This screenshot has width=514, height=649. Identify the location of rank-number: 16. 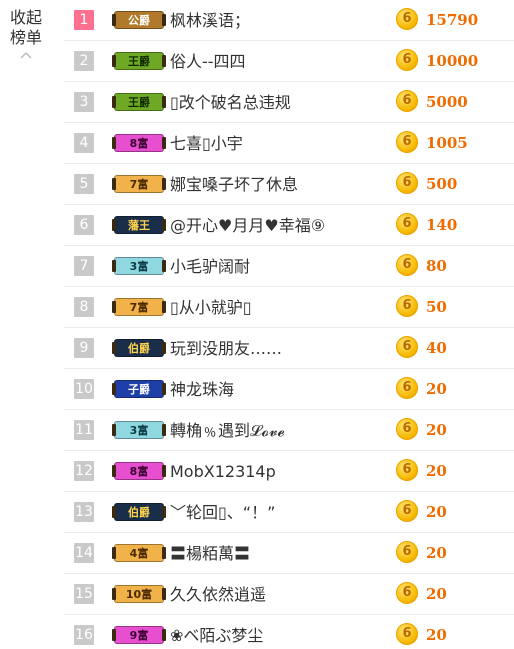
(84, 635).